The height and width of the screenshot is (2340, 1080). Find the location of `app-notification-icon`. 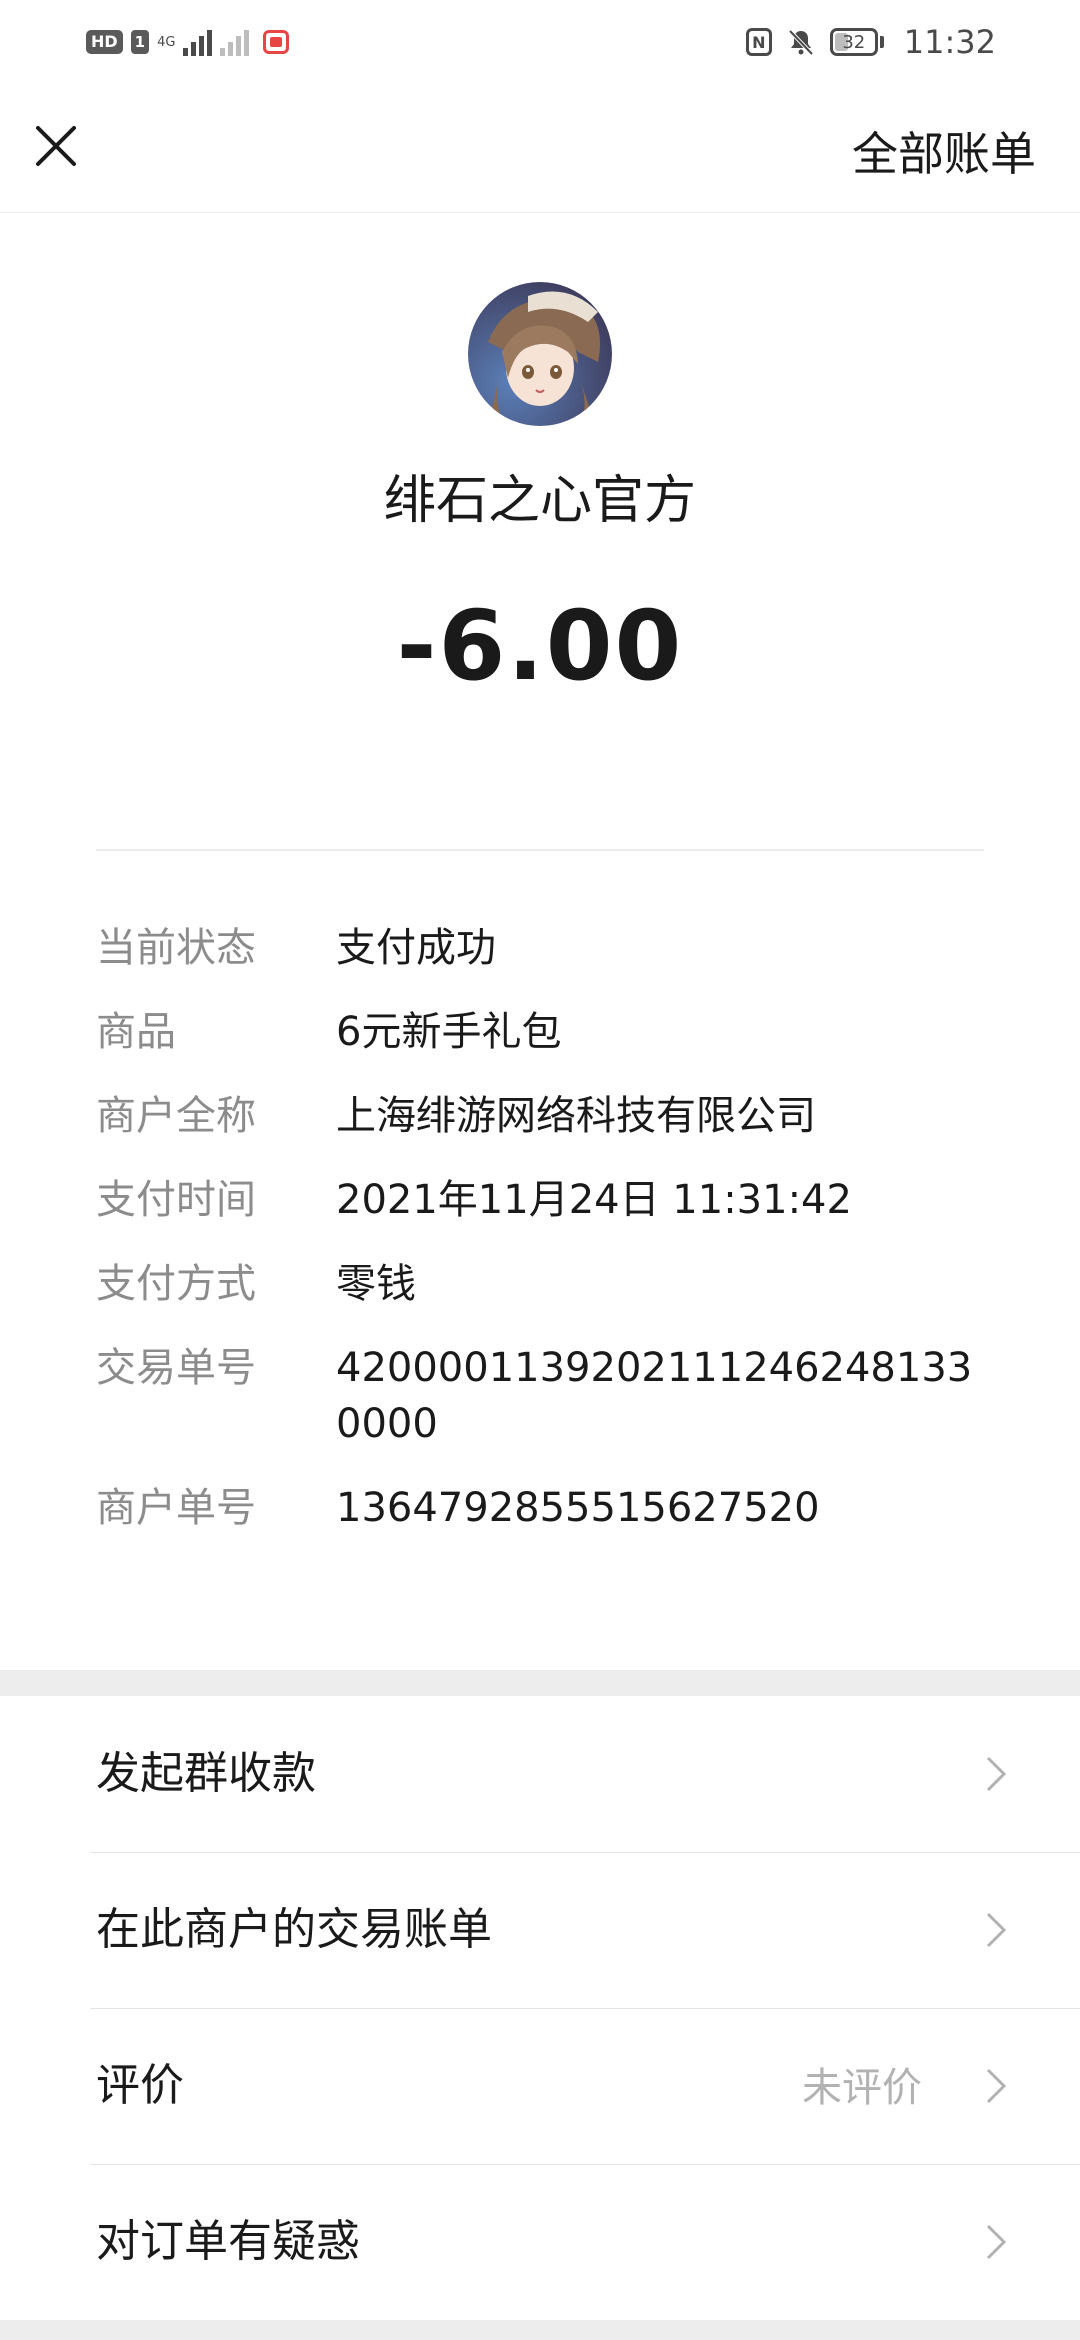

app-notification-icon is located at coordinates (276, 42).